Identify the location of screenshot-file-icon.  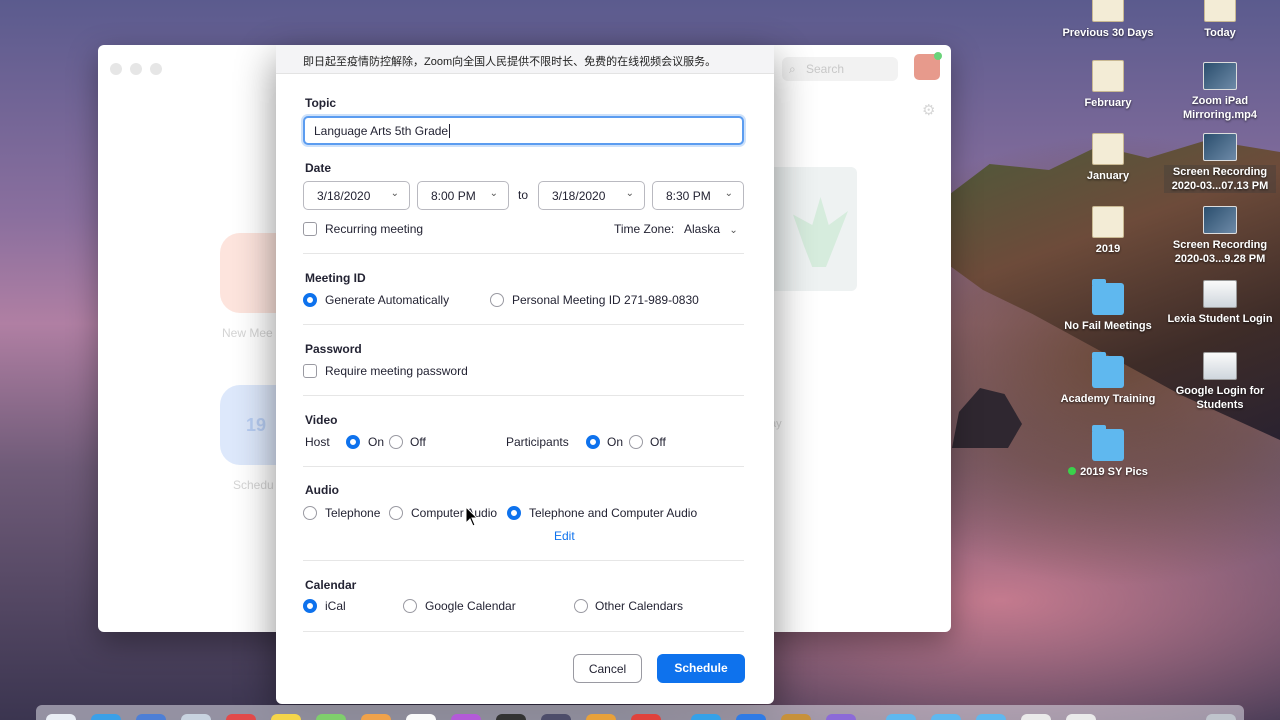
(1220, 366).